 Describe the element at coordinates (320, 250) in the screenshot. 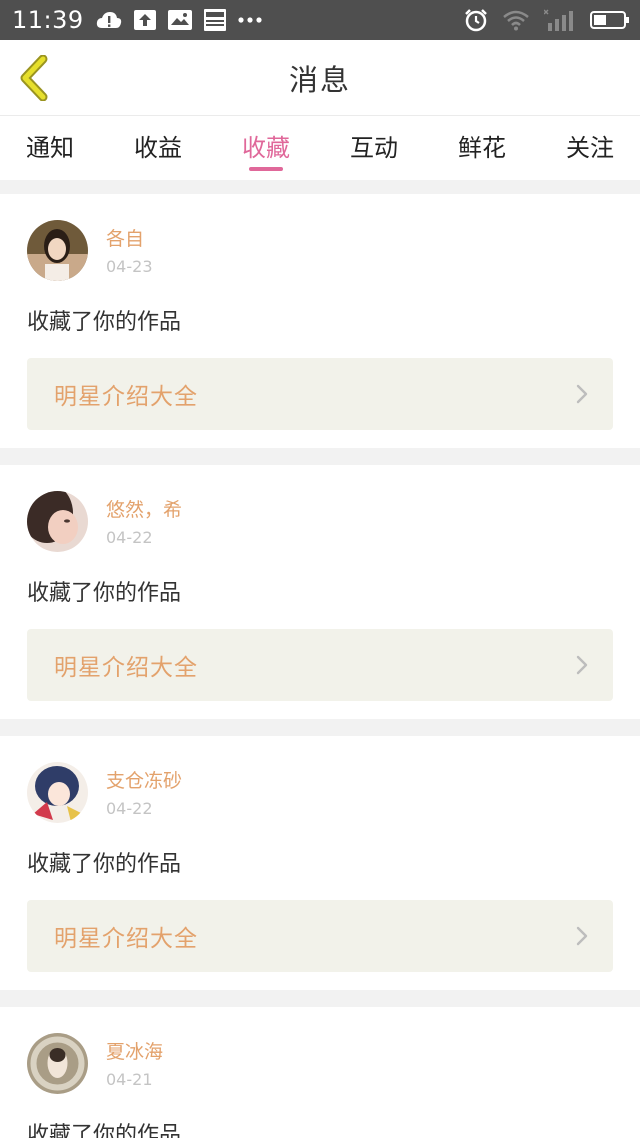

I see `message-header: 各自 04-23` at that location.